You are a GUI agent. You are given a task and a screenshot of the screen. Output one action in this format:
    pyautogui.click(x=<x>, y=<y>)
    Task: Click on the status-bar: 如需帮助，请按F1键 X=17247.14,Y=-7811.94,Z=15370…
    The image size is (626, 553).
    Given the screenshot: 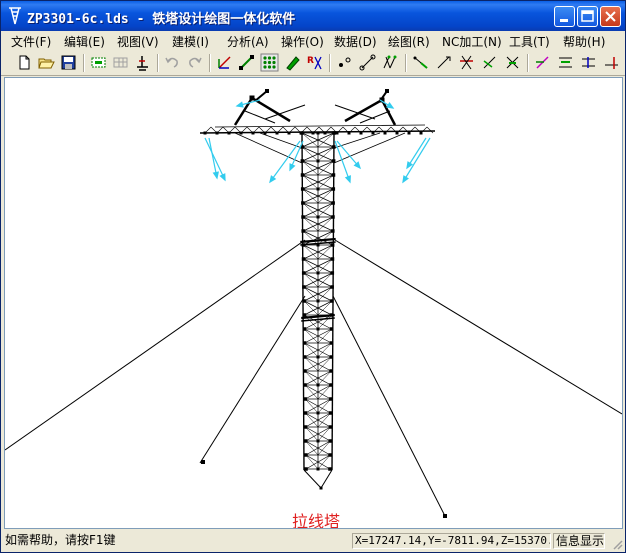 What is the action you would take?
    pyautogui.click(x=313, y=541)
    